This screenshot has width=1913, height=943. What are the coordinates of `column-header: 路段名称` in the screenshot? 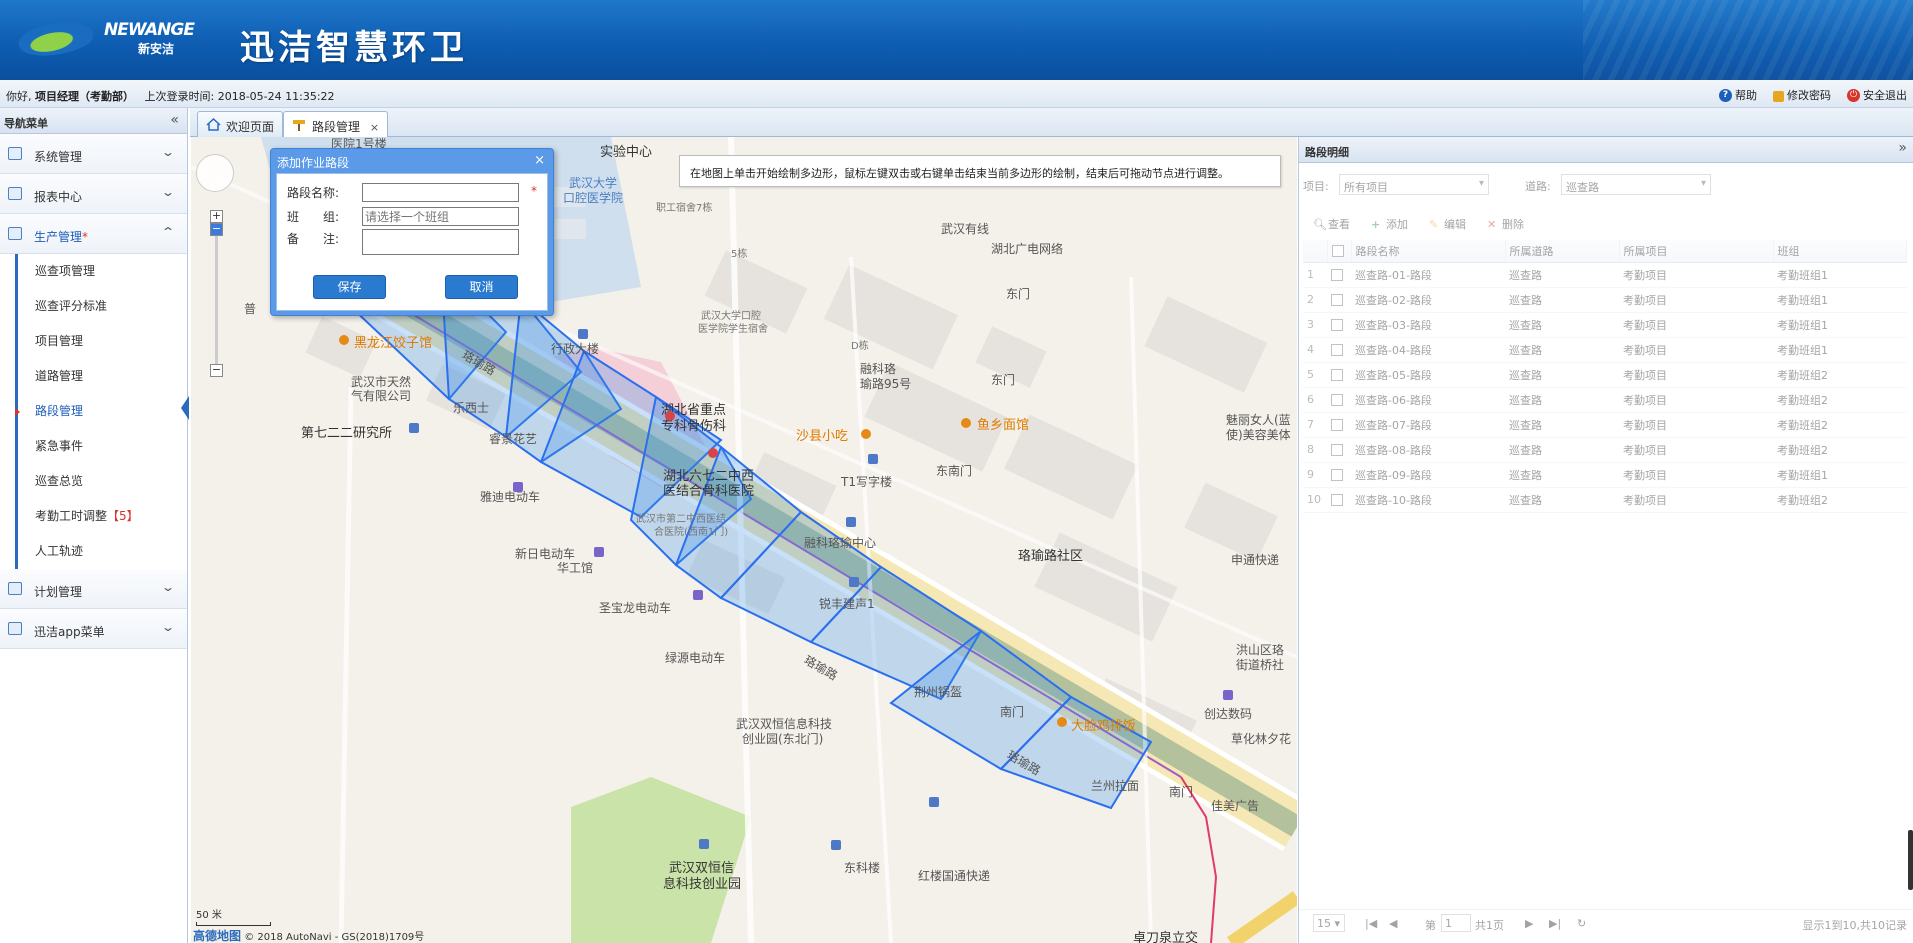 It's located at (1428, 251).